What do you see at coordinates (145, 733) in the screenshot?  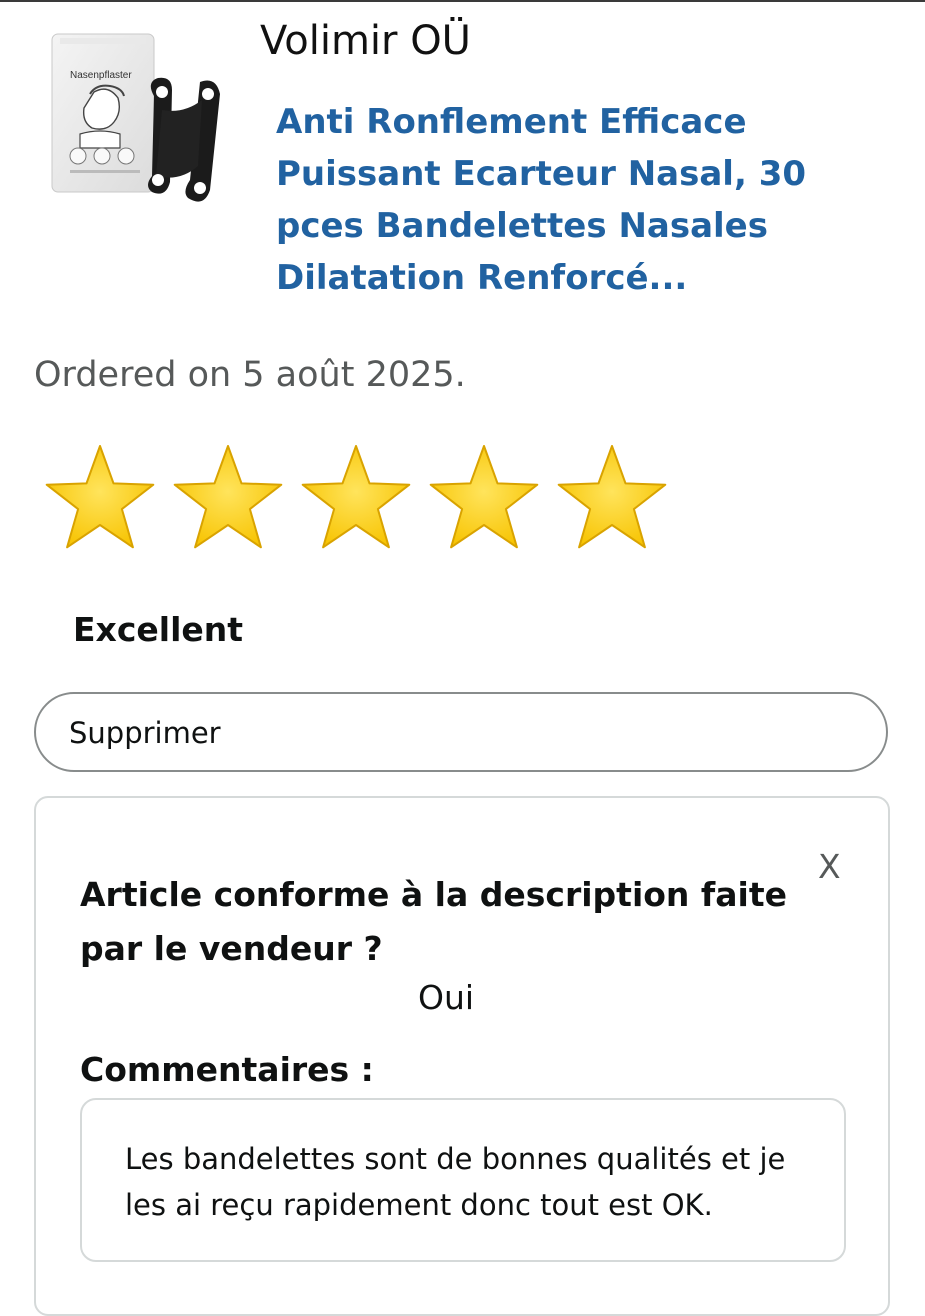 I see `delete-button-label: Supprimer` at bounding box center [145, 733].